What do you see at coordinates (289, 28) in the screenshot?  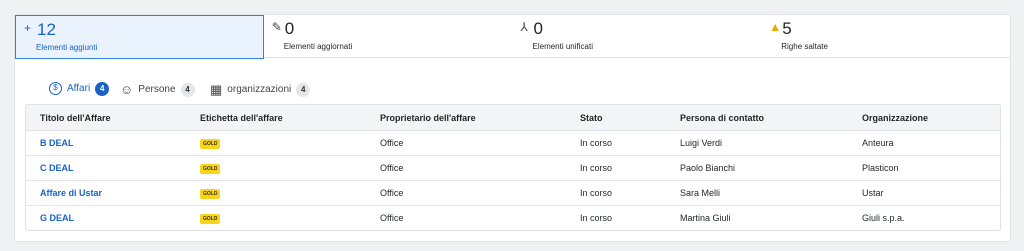 I see `stat-updated-count: 0` at bounding box center [289, 28].